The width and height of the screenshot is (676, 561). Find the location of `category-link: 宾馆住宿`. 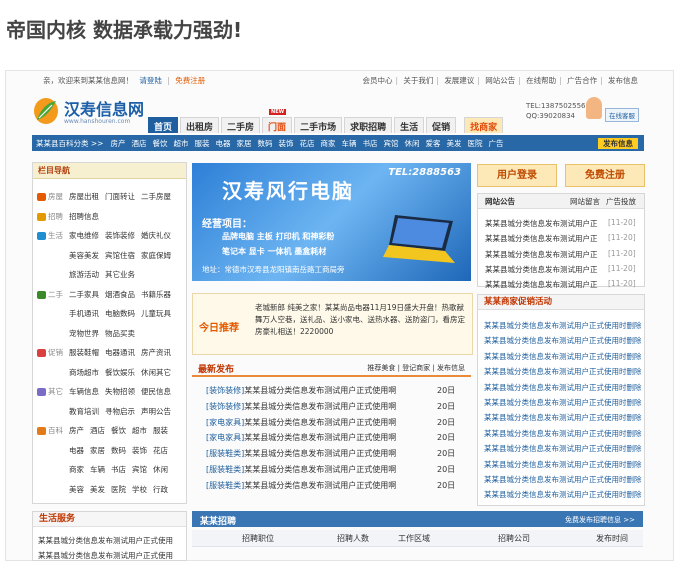

category-link: 宾馆住宿 is located at coordinates (120, 255).